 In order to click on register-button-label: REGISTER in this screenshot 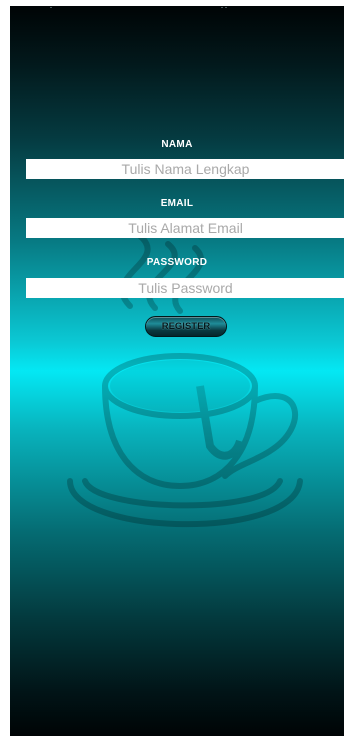, I will do `click(186, 326)`.